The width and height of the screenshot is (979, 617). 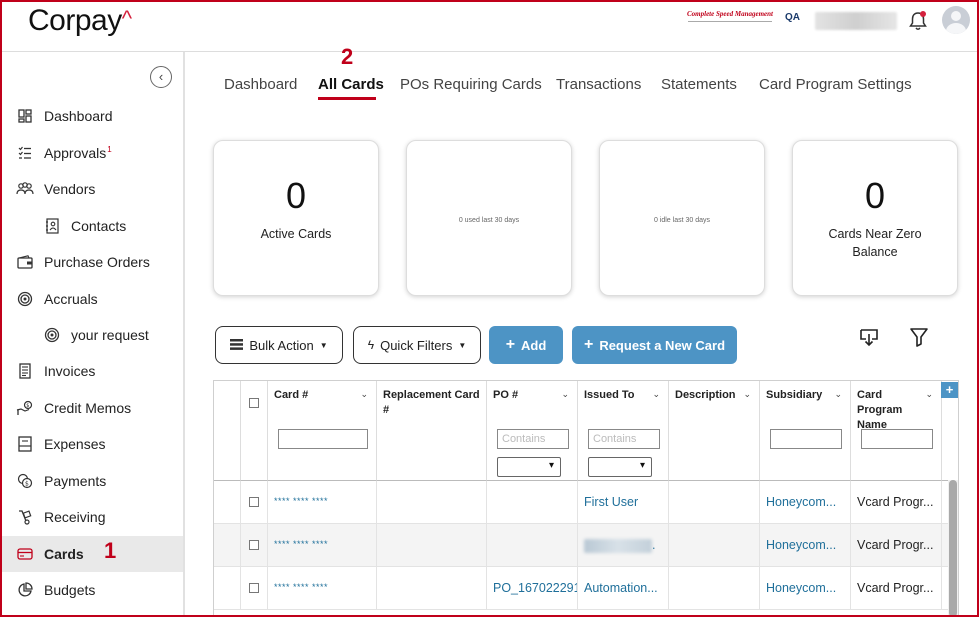 I want to click on sidebar-item-label: Receiving, so click(x=75, y=517).